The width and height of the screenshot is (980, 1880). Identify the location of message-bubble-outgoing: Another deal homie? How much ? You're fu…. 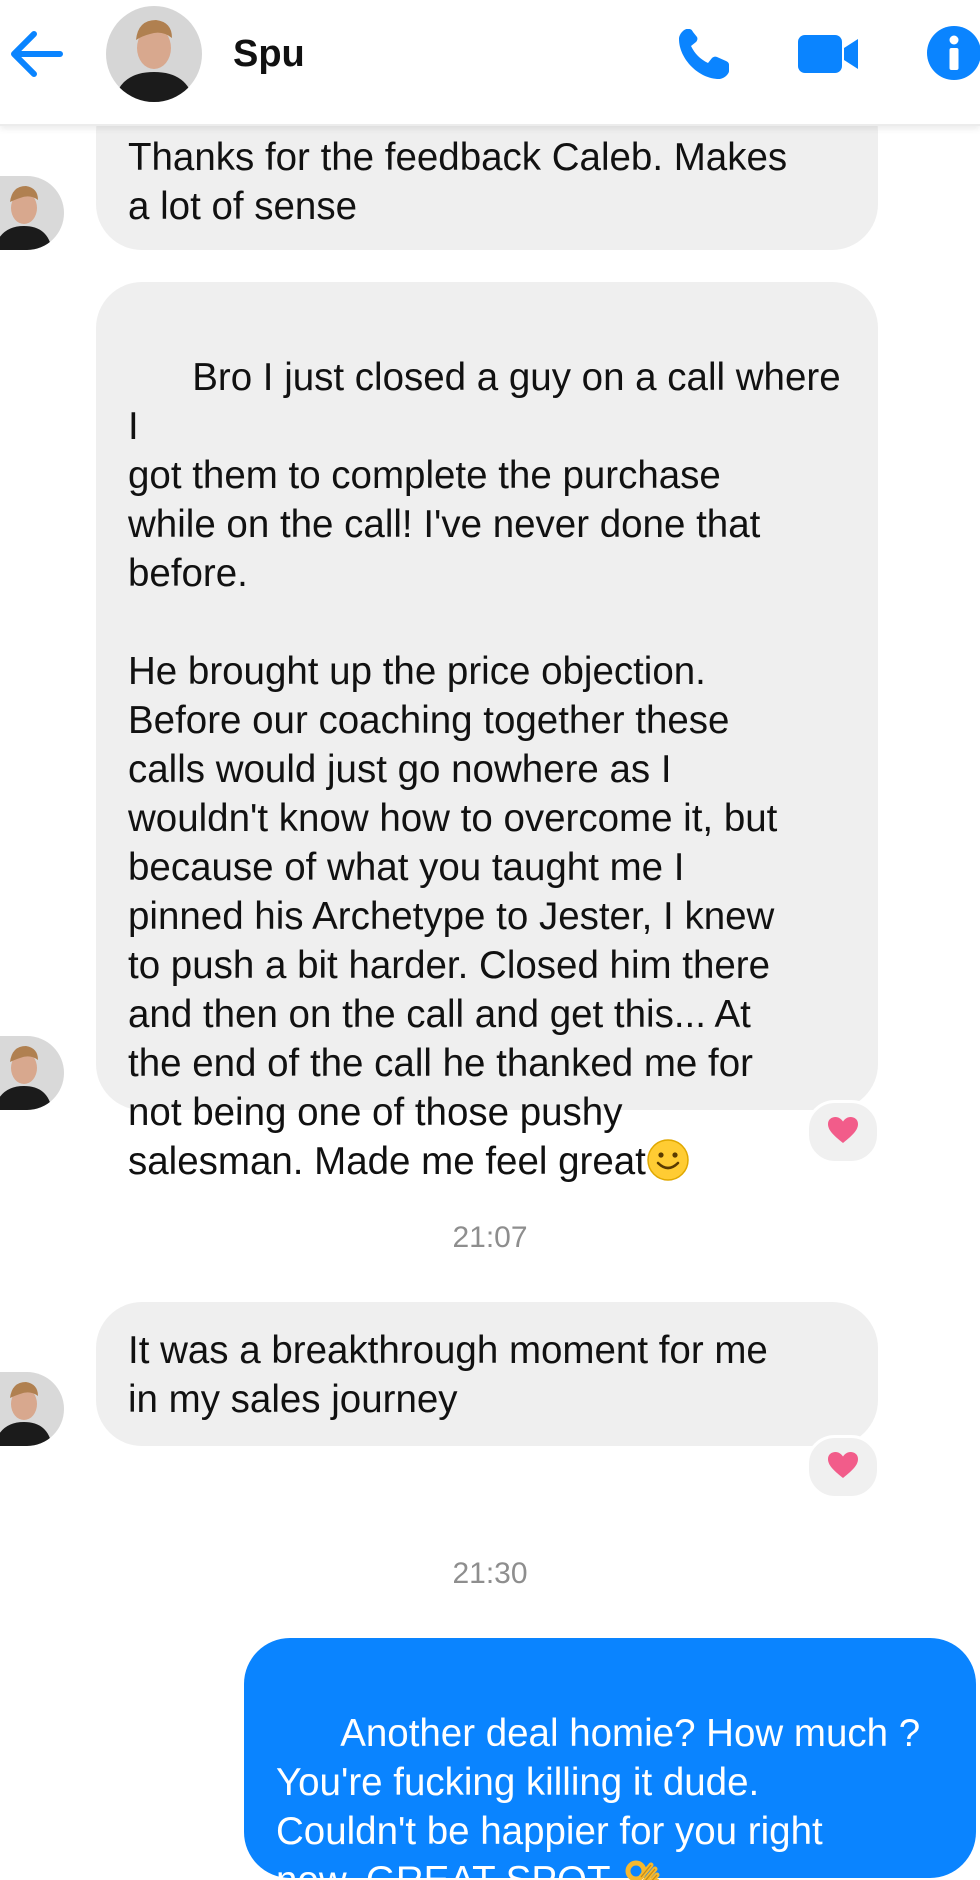
(610, 1759).